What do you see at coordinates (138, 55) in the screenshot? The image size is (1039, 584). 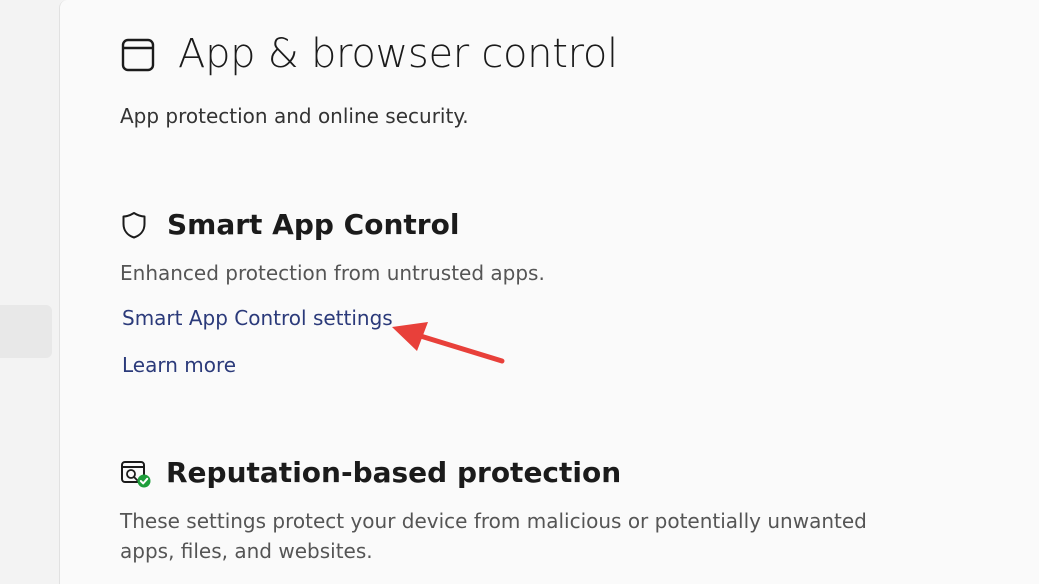 I see `app-window-icon` at bounding box center [138, 55].